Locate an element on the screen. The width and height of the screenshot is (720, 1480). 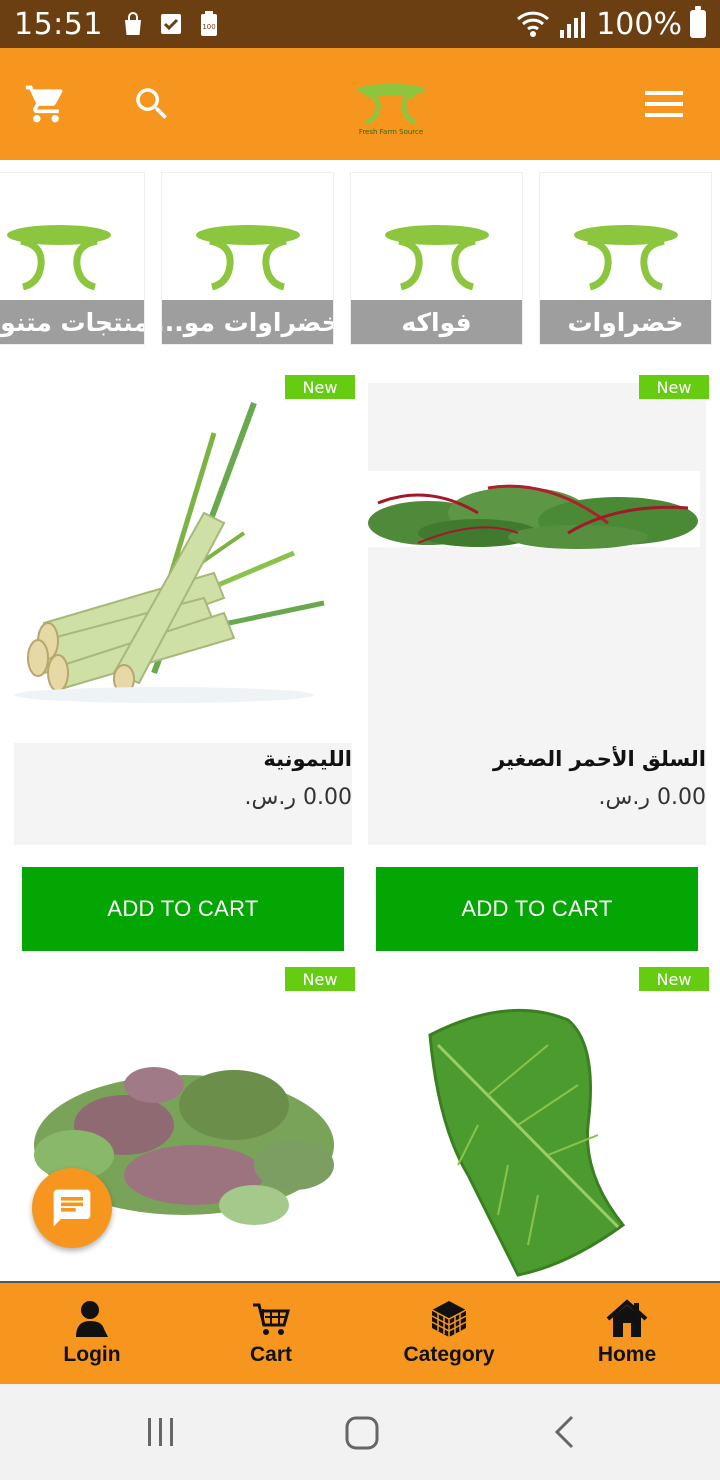
product-card: New is located at coordinates (538, 1124).